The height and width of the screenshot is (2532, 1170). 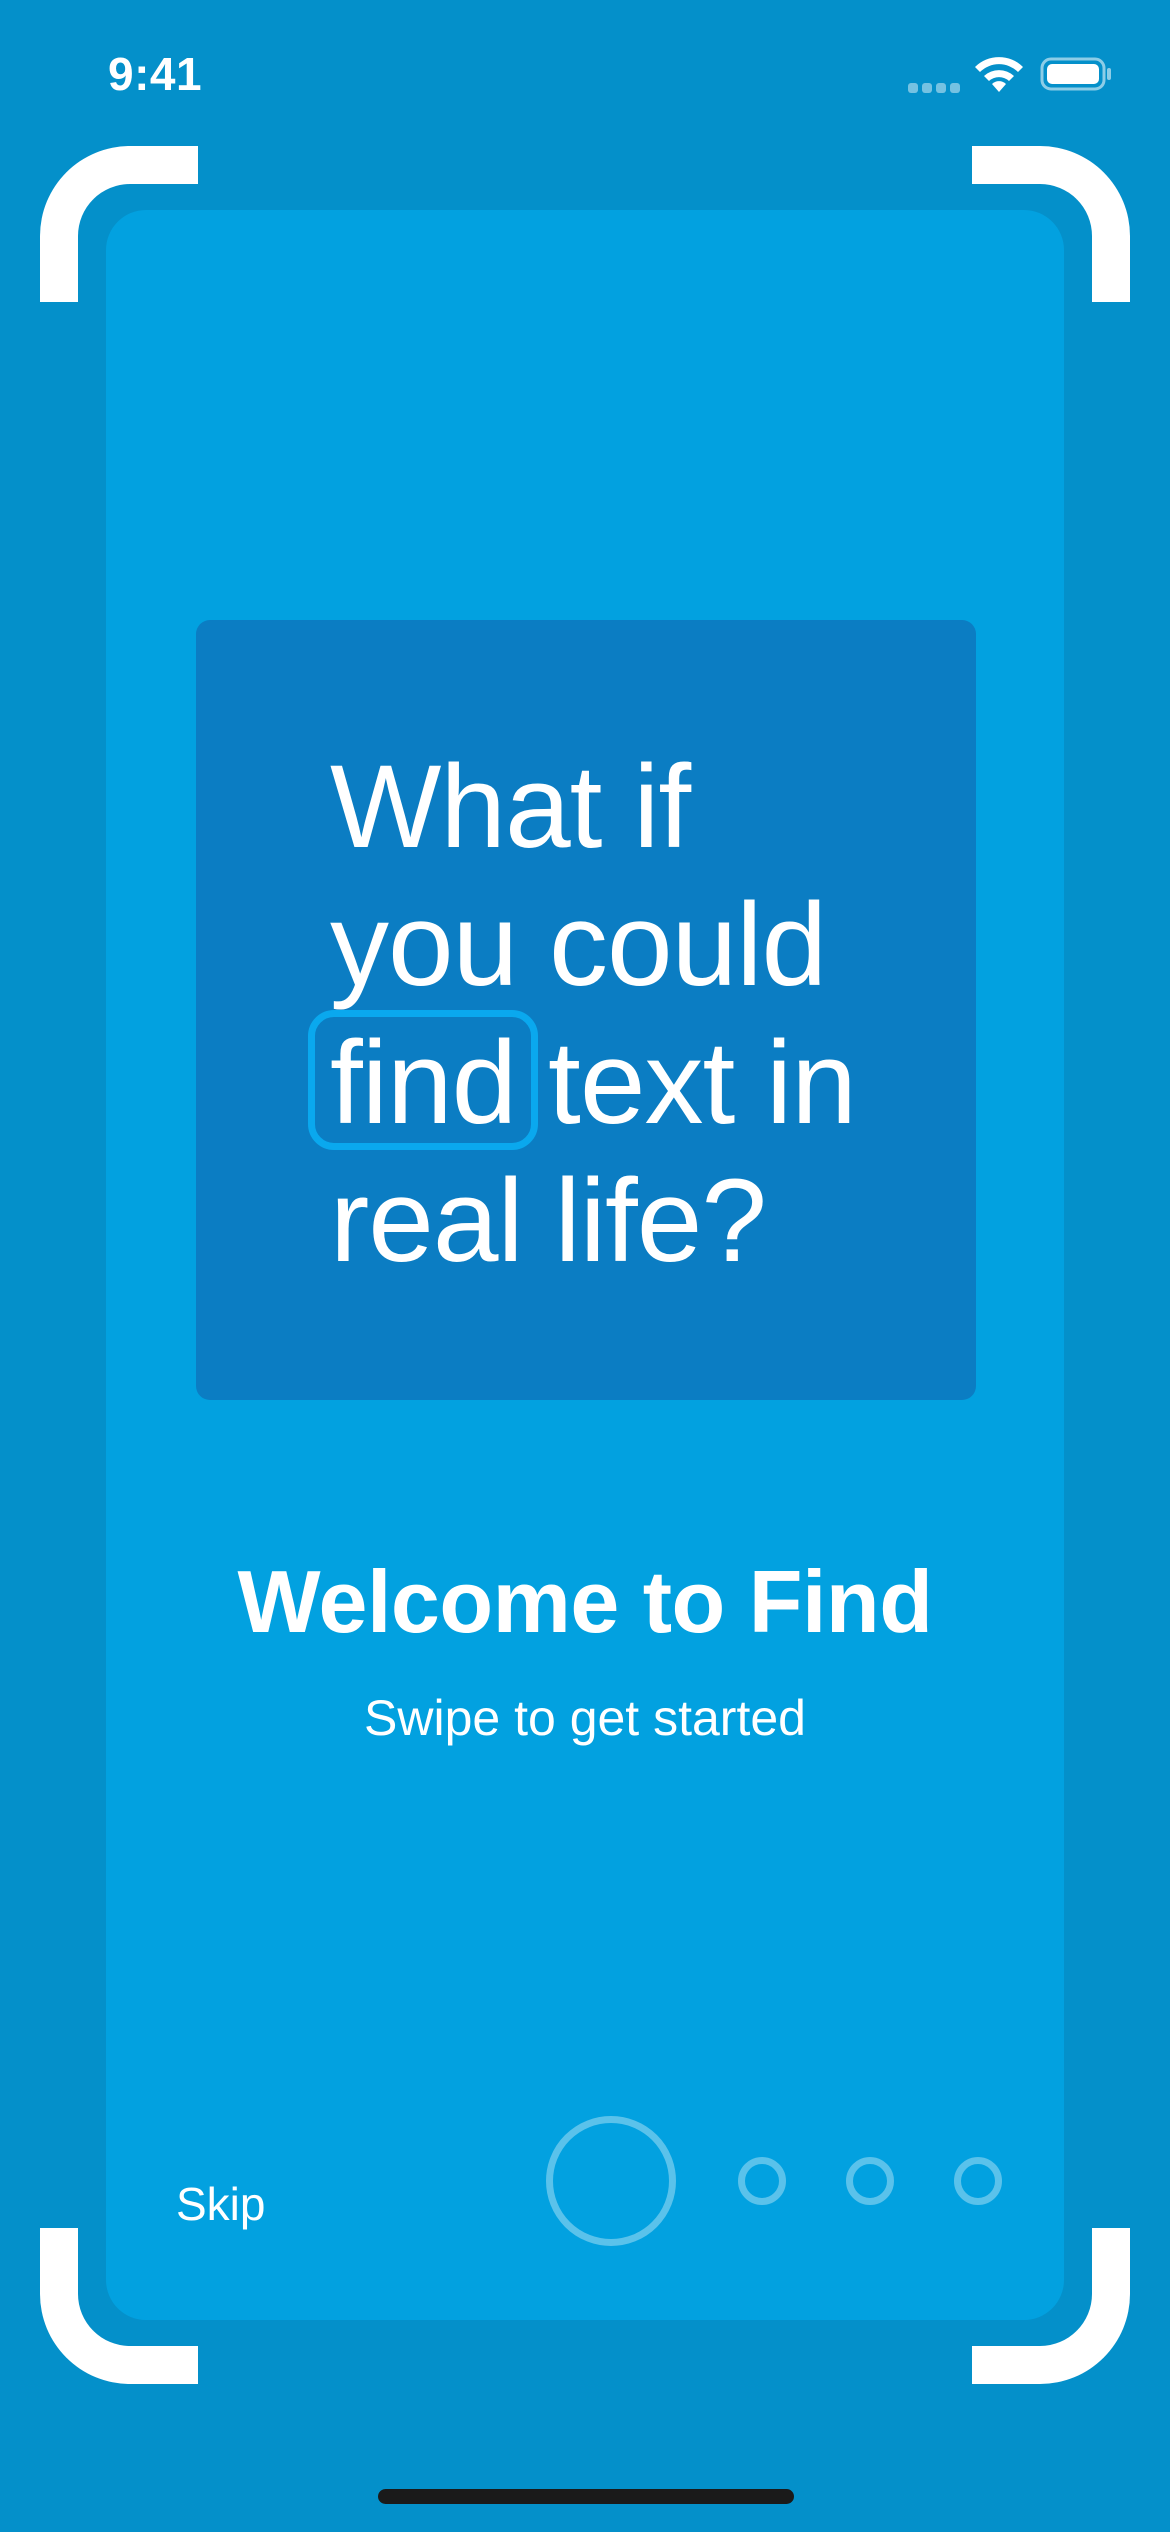 What do you see at coordinates (548, 1221) in the screenshot?
I see `headline-line-4: real life?` at bounding box center [548, 1221].